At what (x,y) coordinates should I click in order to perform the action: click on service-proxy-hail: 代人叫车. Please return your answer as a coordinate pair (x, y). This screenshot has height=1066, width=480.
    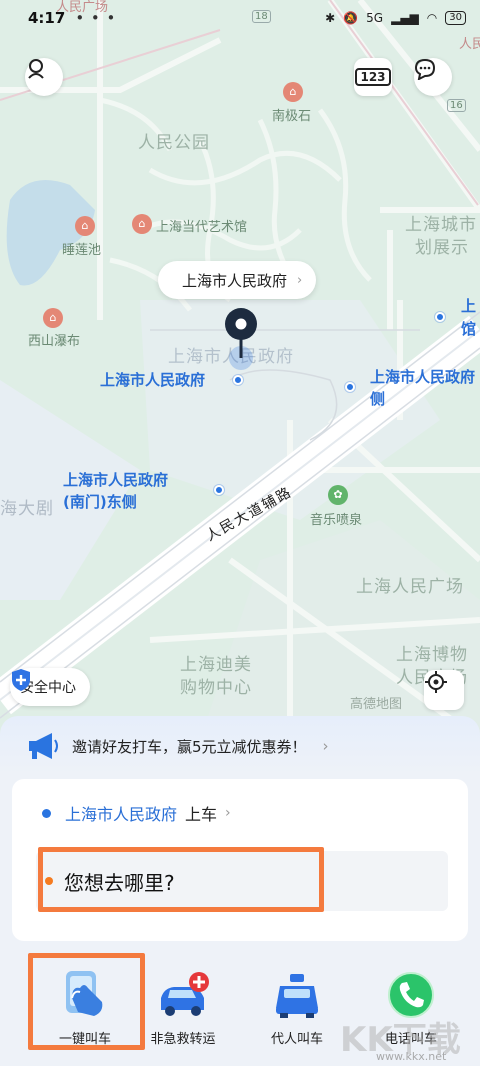
    Looking at the image, I should click on (297, 1003).